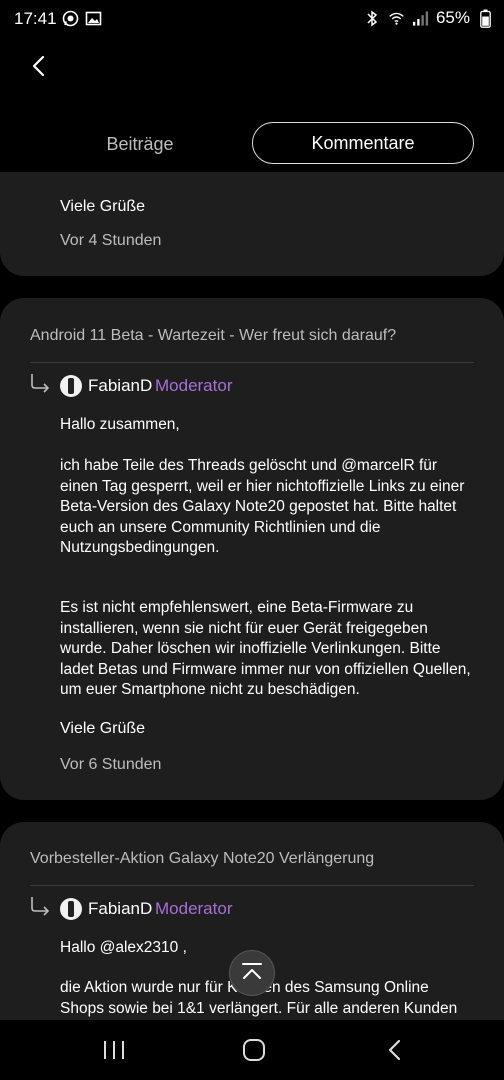 This screenshot has width=504, height=1080. Describe the element at coordinates (93, 18) in the screenshot. I see `gallery-icon` at that location.